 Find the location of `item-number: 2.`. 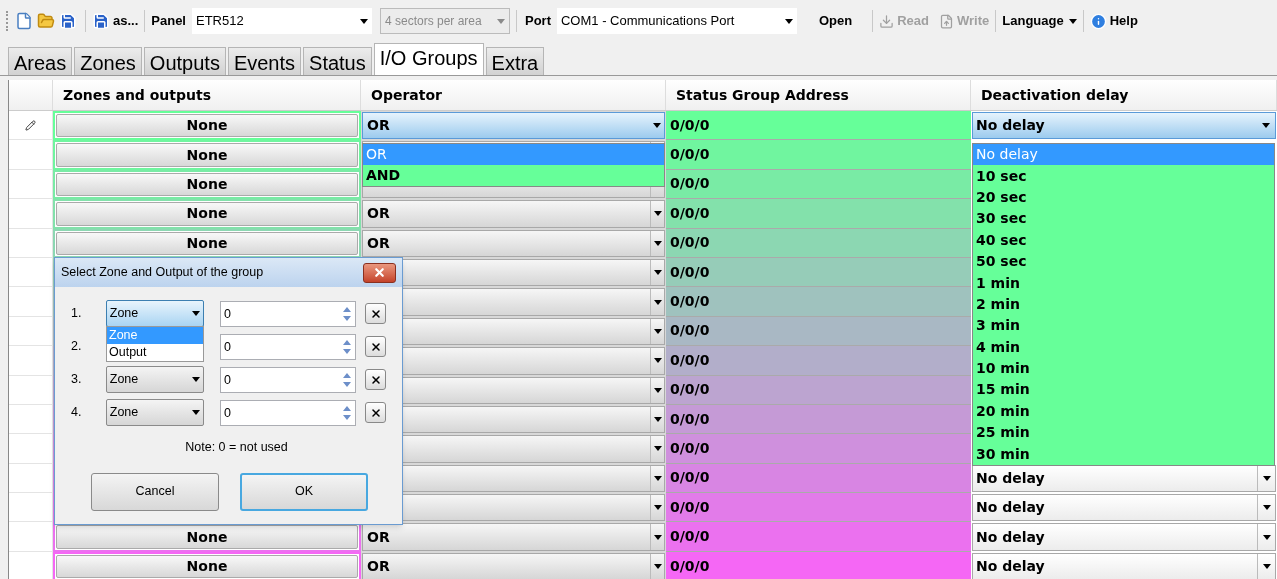

item-number: 2. is located at coordinates (77, 347).